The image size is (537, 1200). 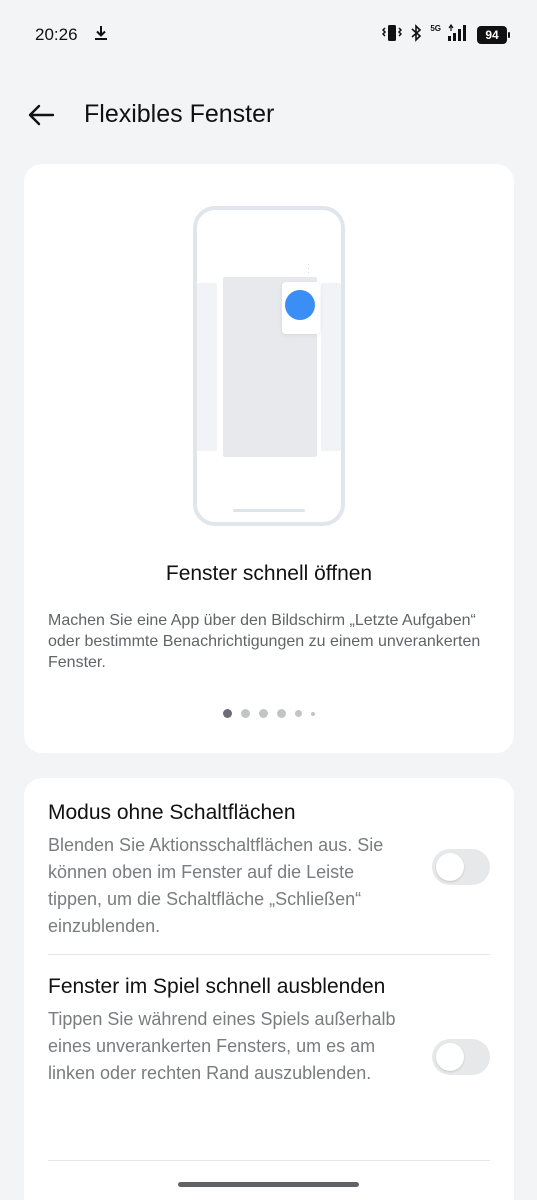 I want to click on no-buttons-mode-toggle, so click(x=461, y=867).